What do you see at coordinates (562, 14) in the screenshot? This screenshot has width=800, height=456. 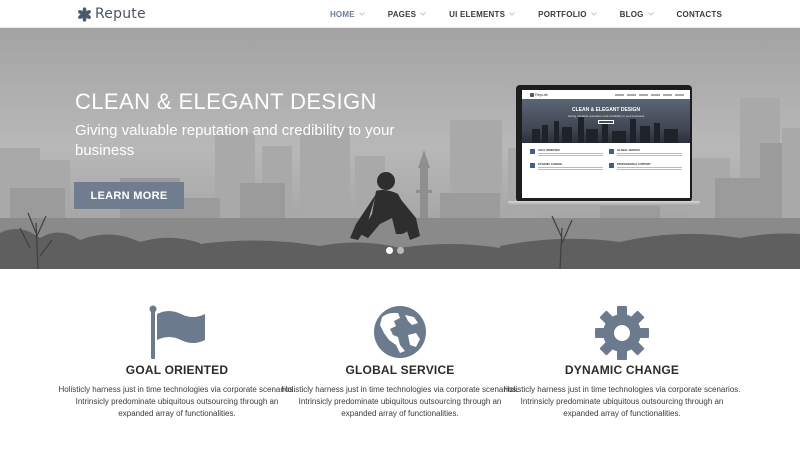 I see `nav-item-label: PORTFOLIO` at bounding box center [562, 14].